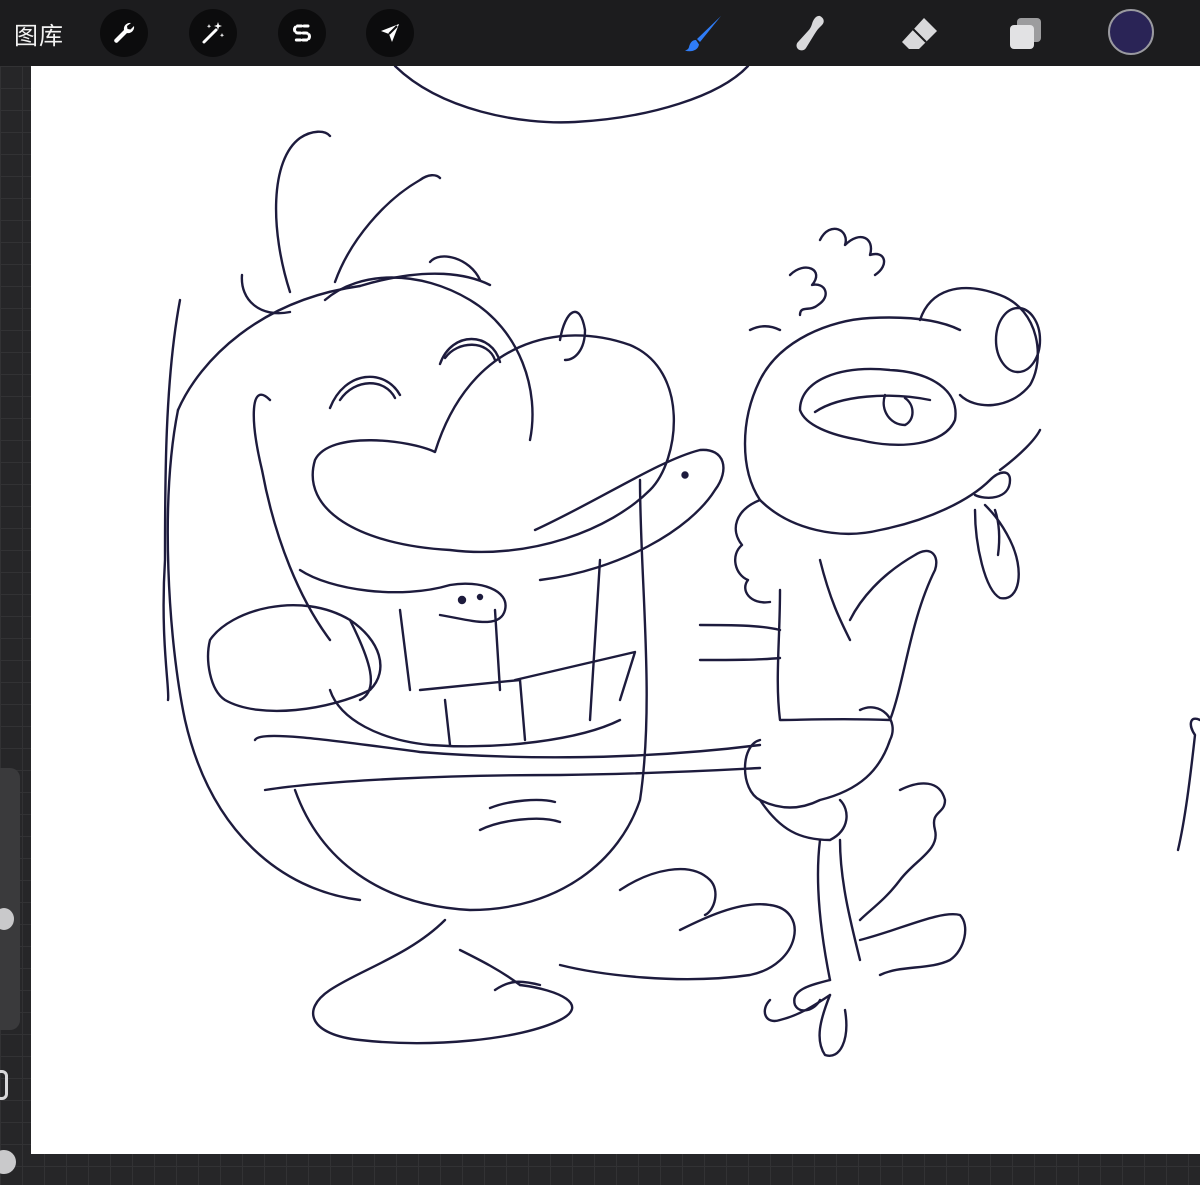 Image resolution: width=1200 pixels, height=1185 pixels. What do you see at coordinates (4, 1085) in the screenshot?
I see `modify-button` at bounding box center [4, 1085].